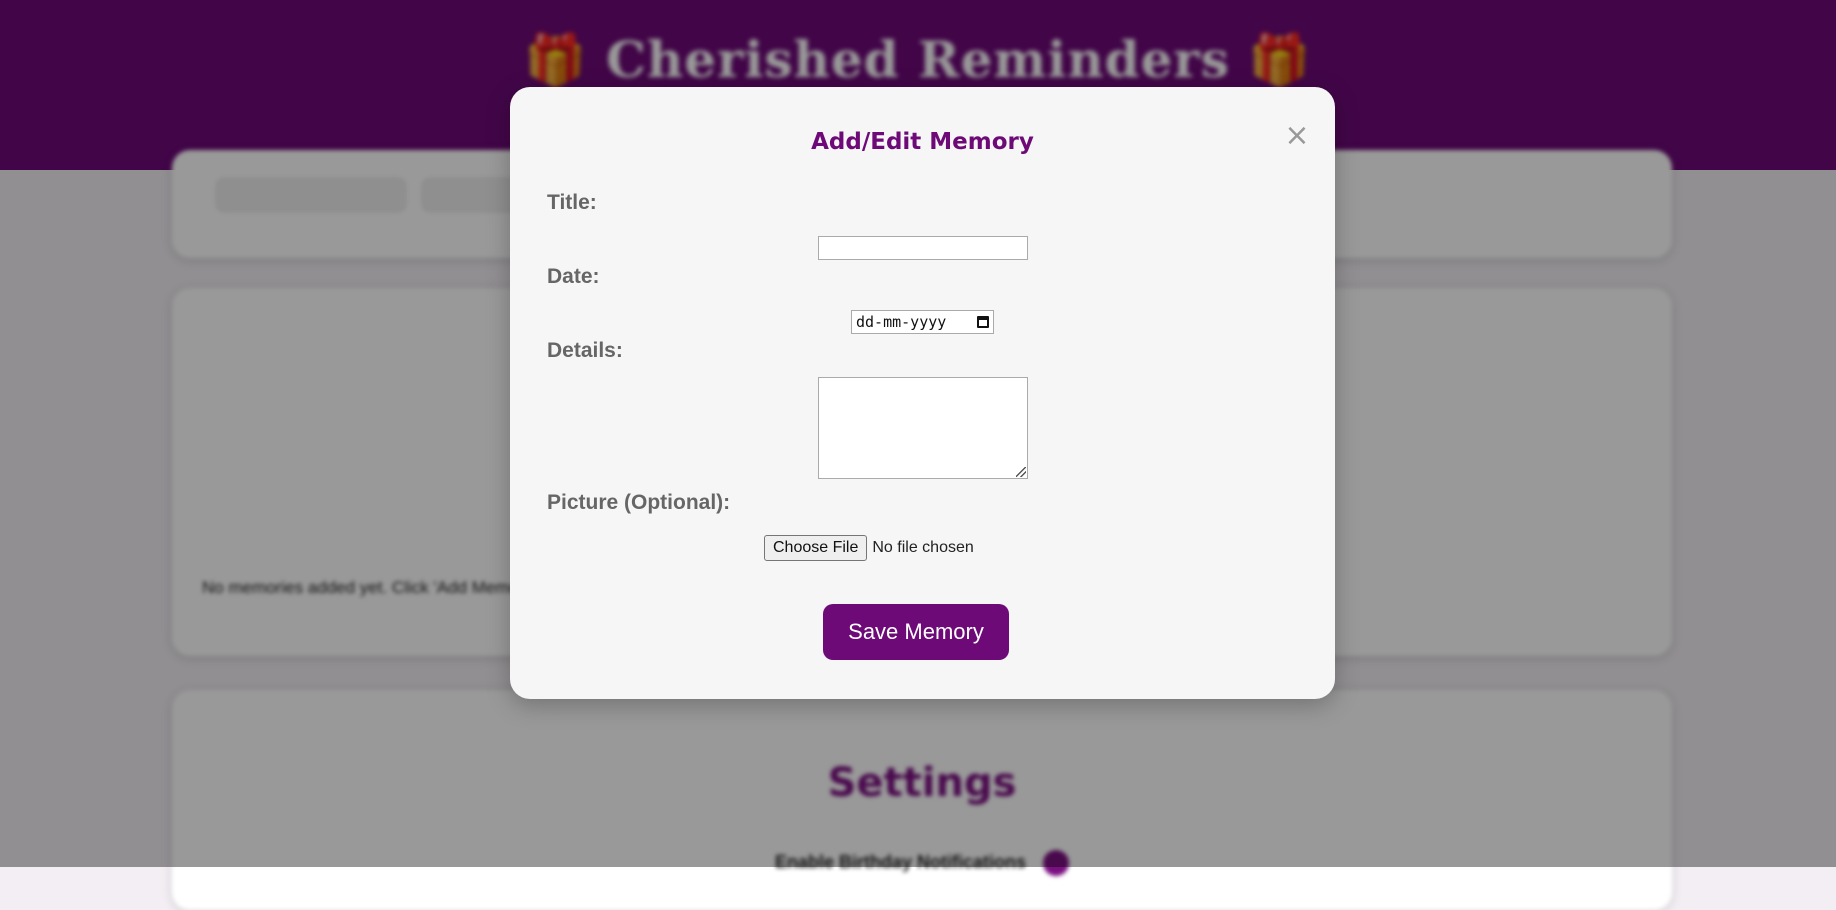 This screenshot has width=1836, height=910. Describe the element at coordinates (922, 142) in the screenshot. I see `modal-title: Add/Edit Memory` at that location.